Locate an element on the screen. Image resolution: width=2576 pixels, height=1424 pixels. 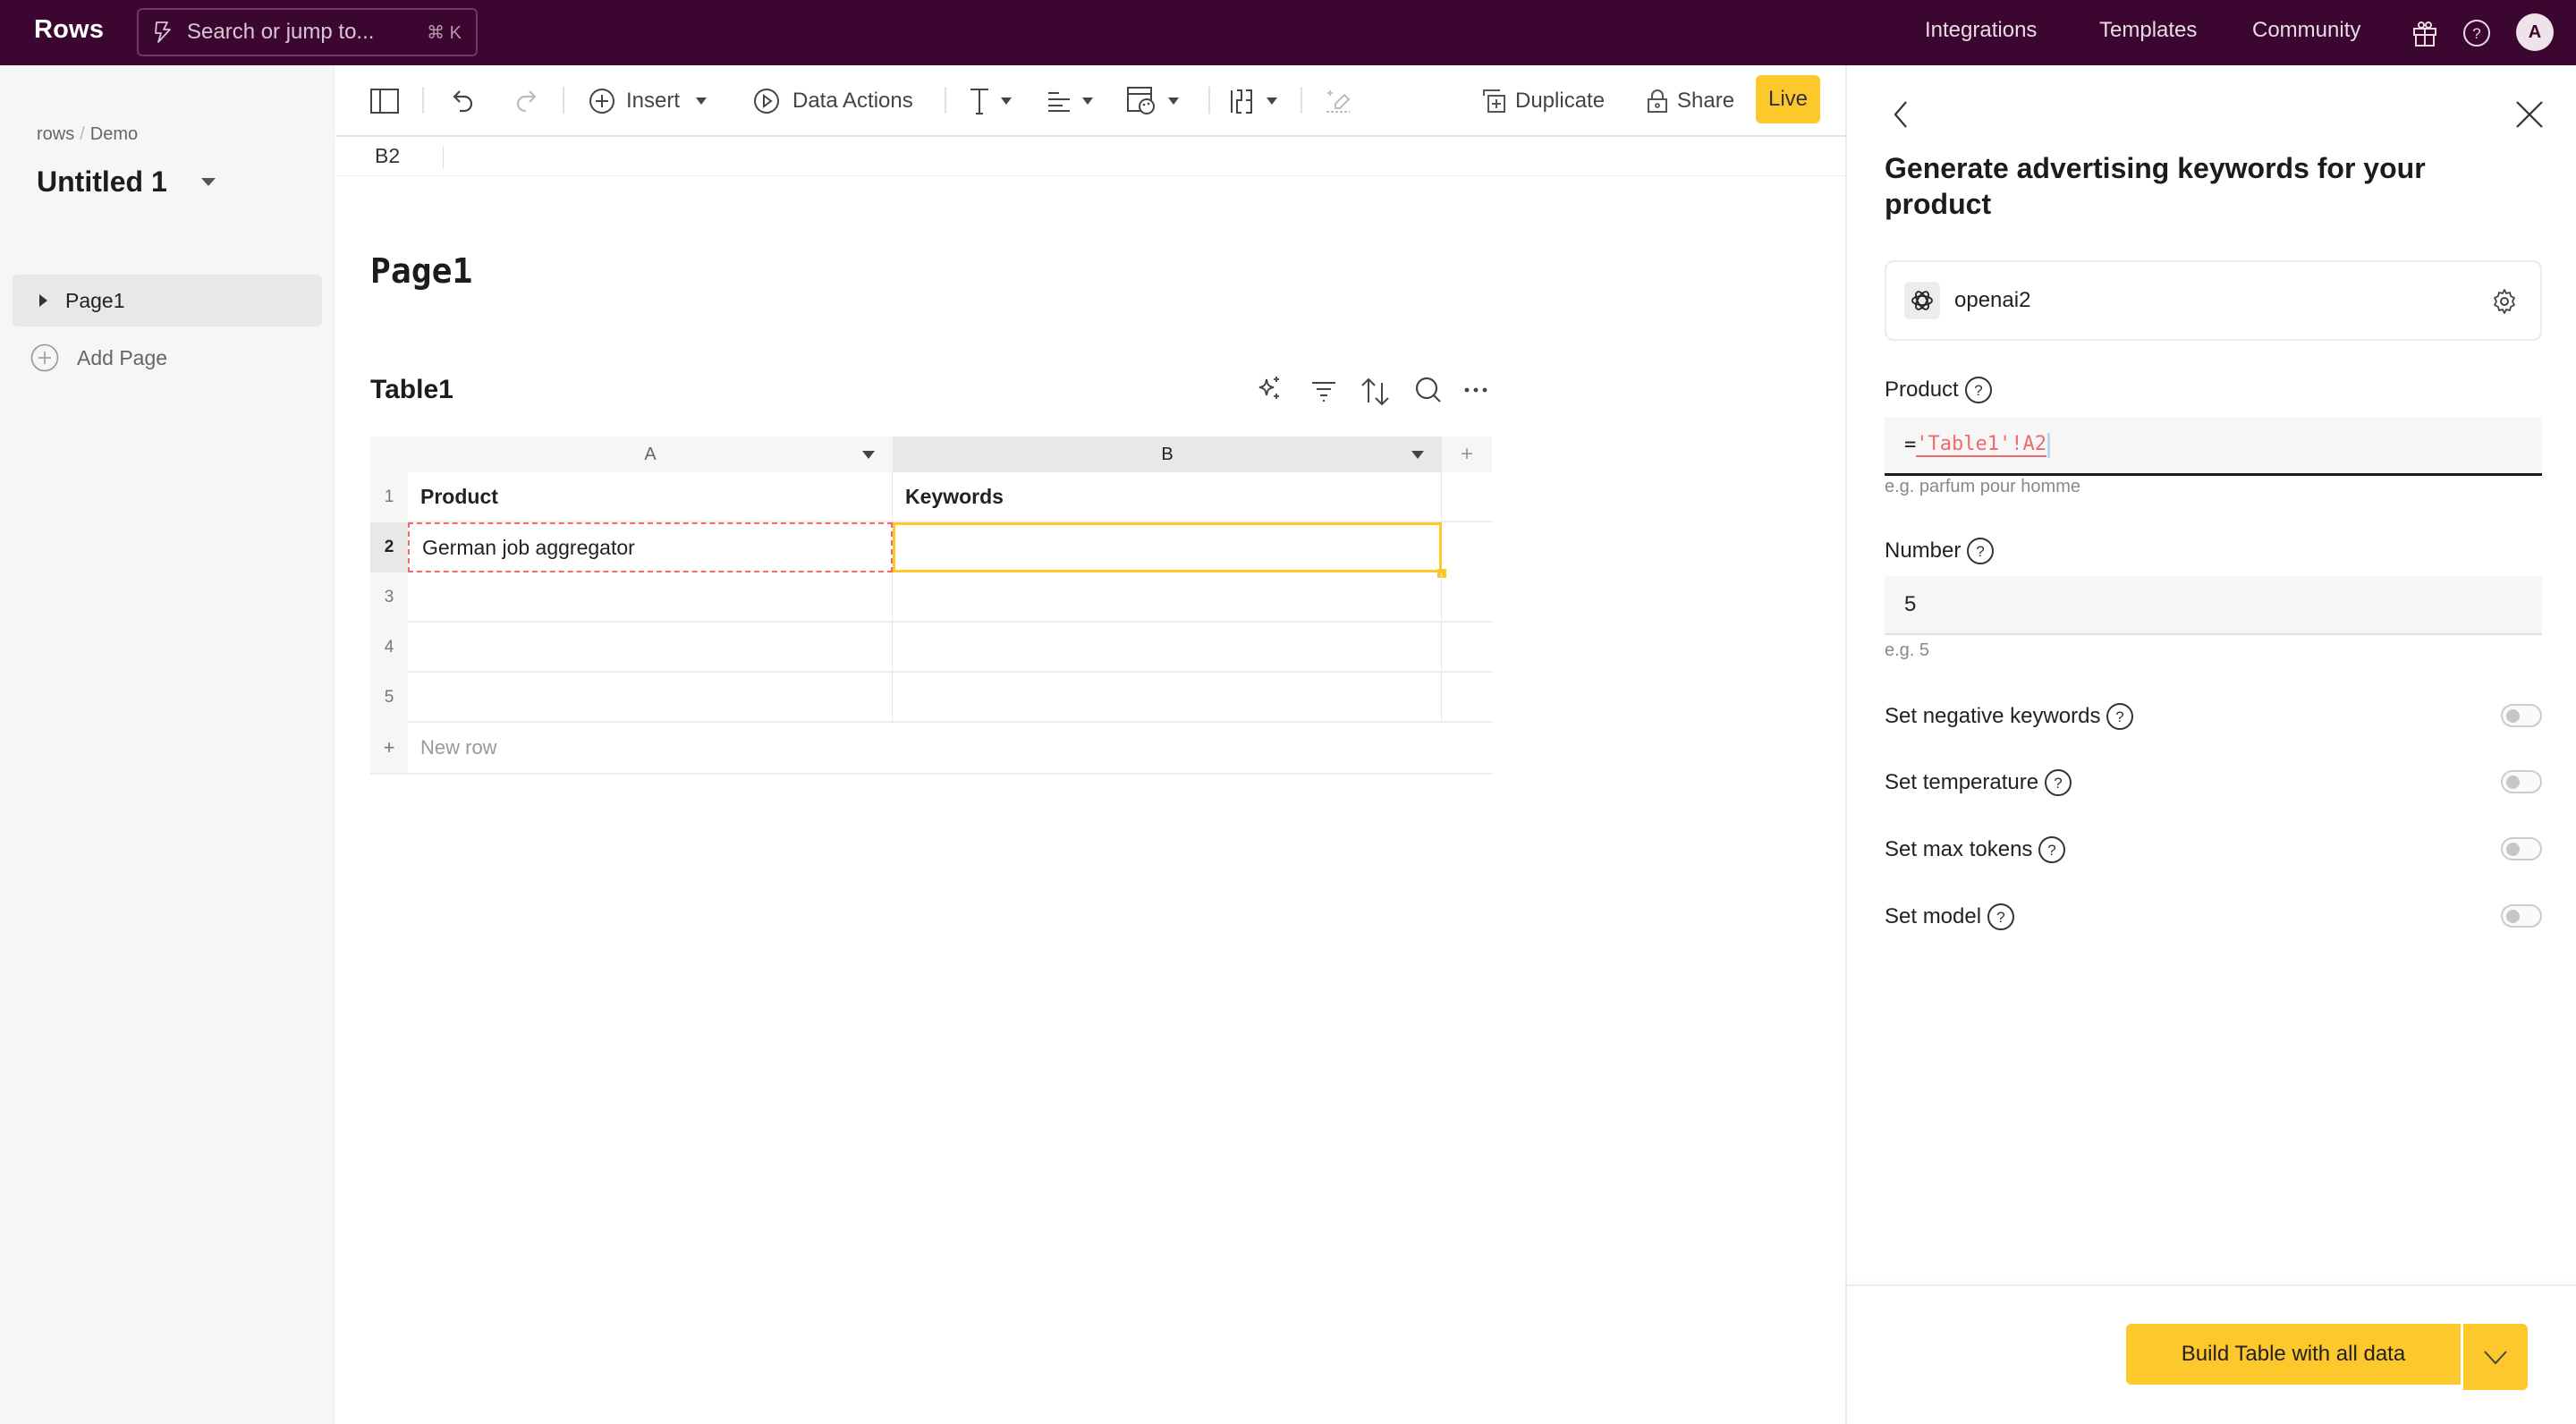
align-button is located at coordinates (1069, 101).